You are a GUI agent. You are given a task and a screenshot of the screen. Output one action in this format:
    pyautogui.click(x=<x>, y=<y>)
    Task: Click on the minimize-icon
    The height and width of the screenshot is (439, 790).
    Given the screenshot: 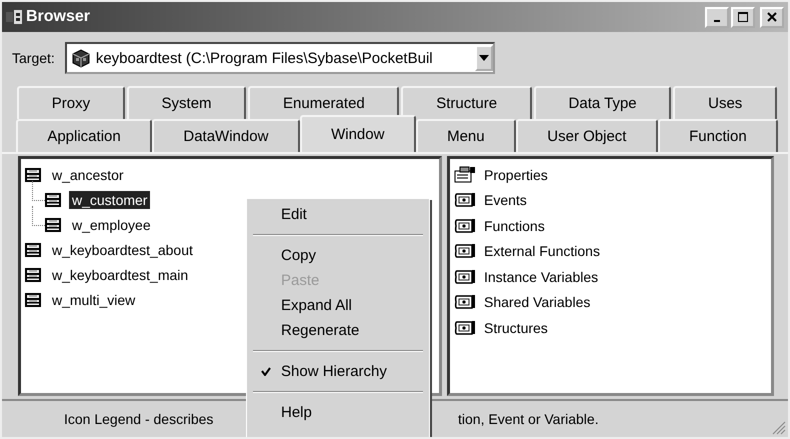 What is the action you would take?
    pyautogui.click(x=717, y=21)
    